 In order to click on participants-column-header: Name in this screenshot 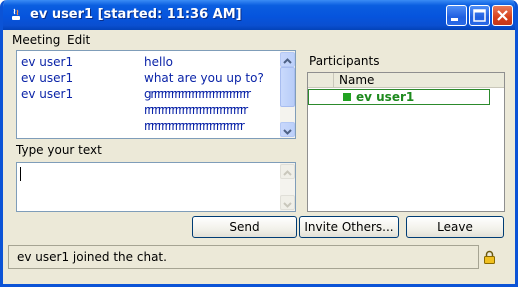, I will do `click(406, 80)`.